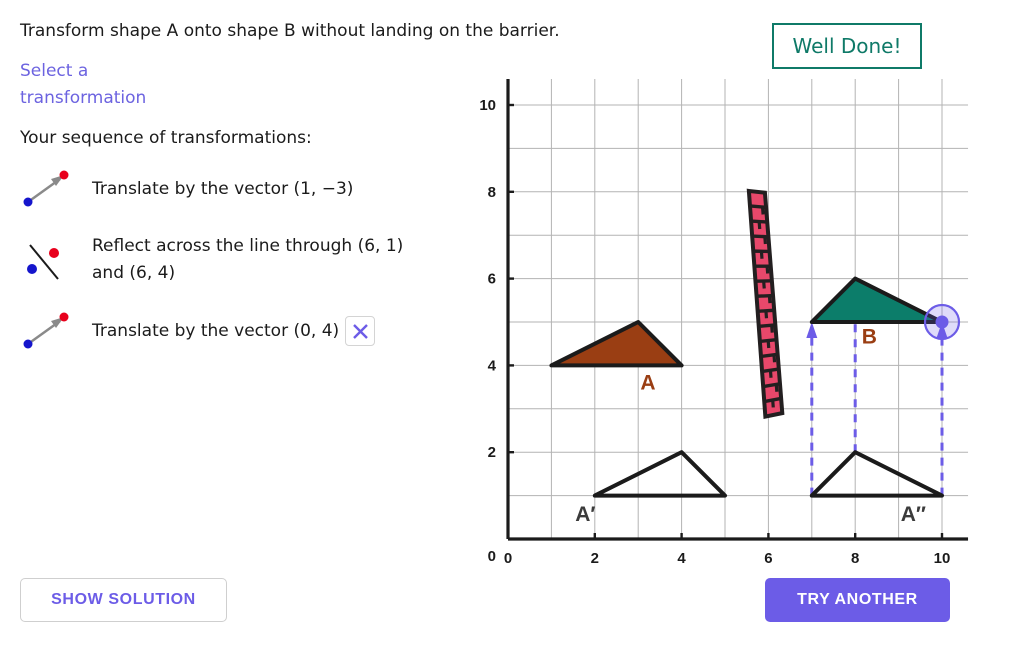  Describe the element at coordinates (616, 344) in the screenshot. I see `shape-A` at that location.